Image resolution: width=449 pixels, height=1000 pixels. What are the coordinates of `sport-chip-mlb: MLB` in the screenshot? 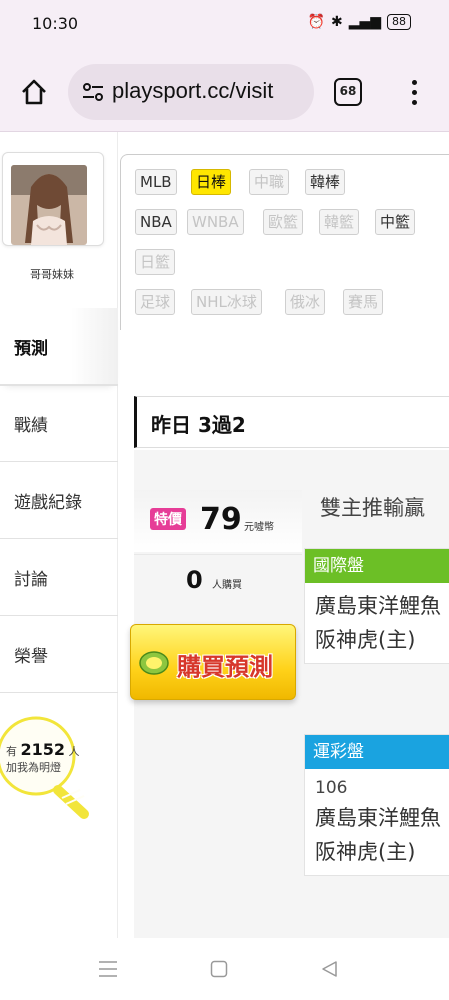 It's located at (156, 182).